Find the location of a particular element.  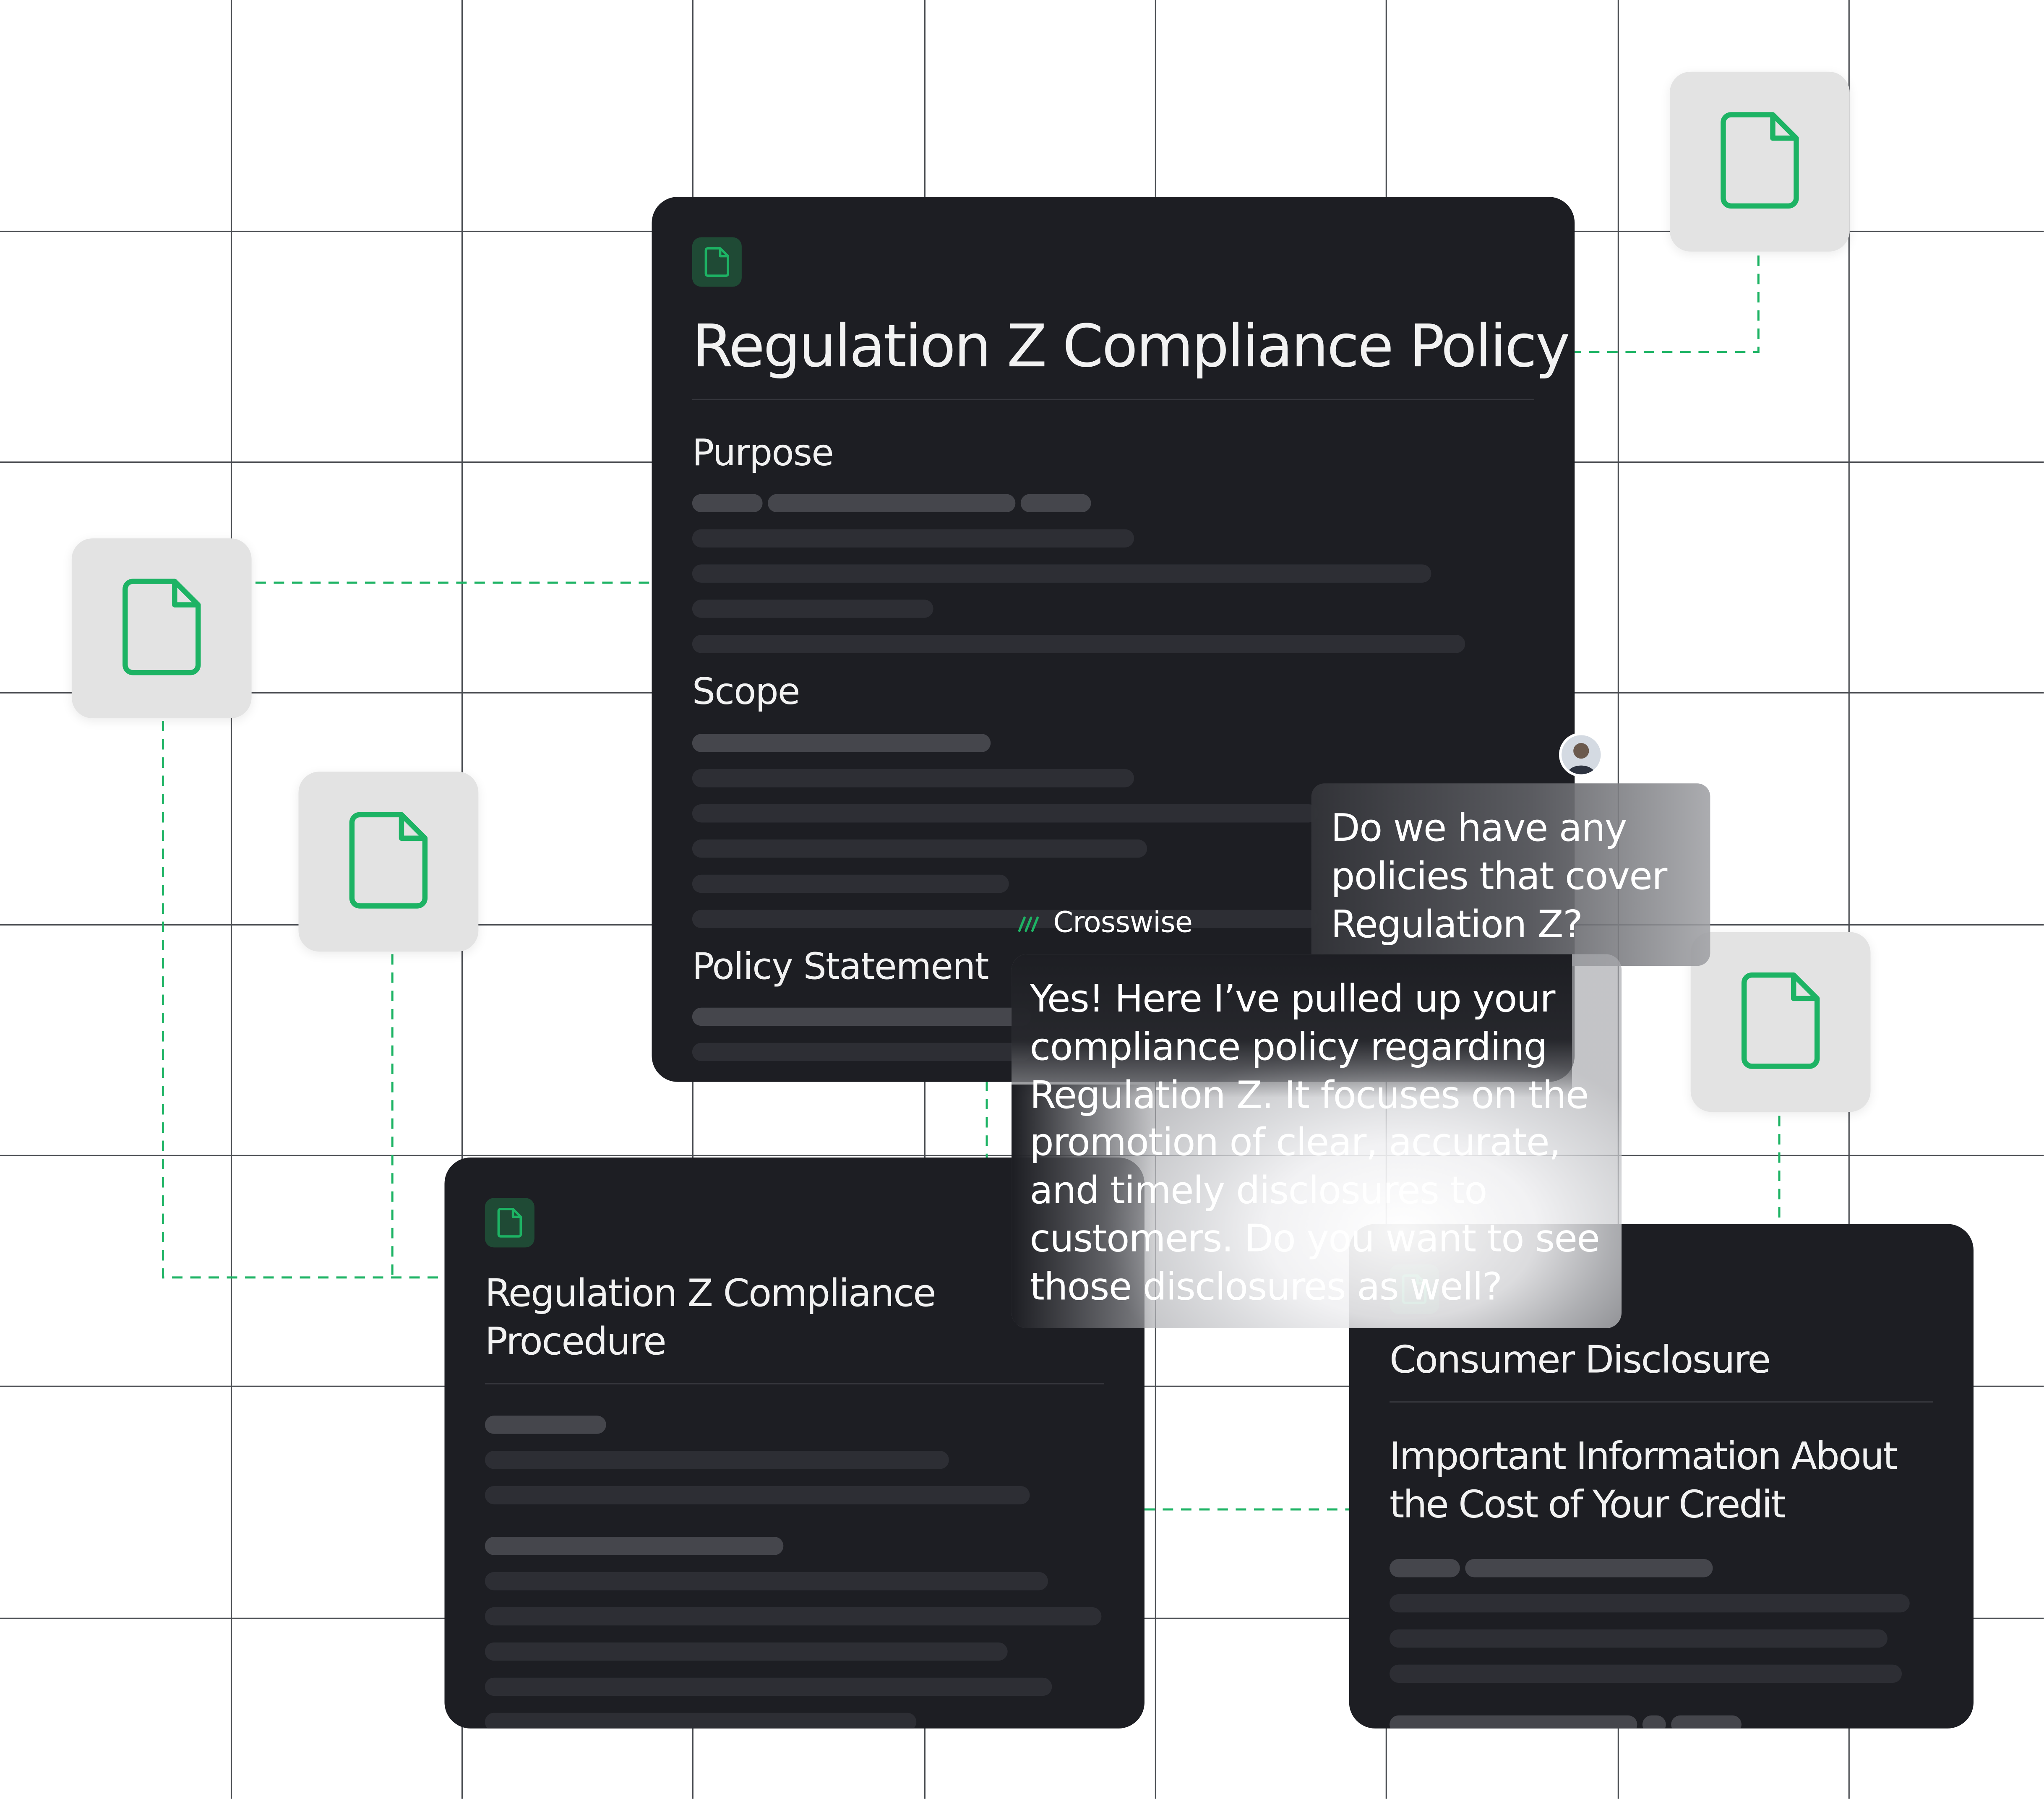

person-icon is located at coordinates (1581, 754).